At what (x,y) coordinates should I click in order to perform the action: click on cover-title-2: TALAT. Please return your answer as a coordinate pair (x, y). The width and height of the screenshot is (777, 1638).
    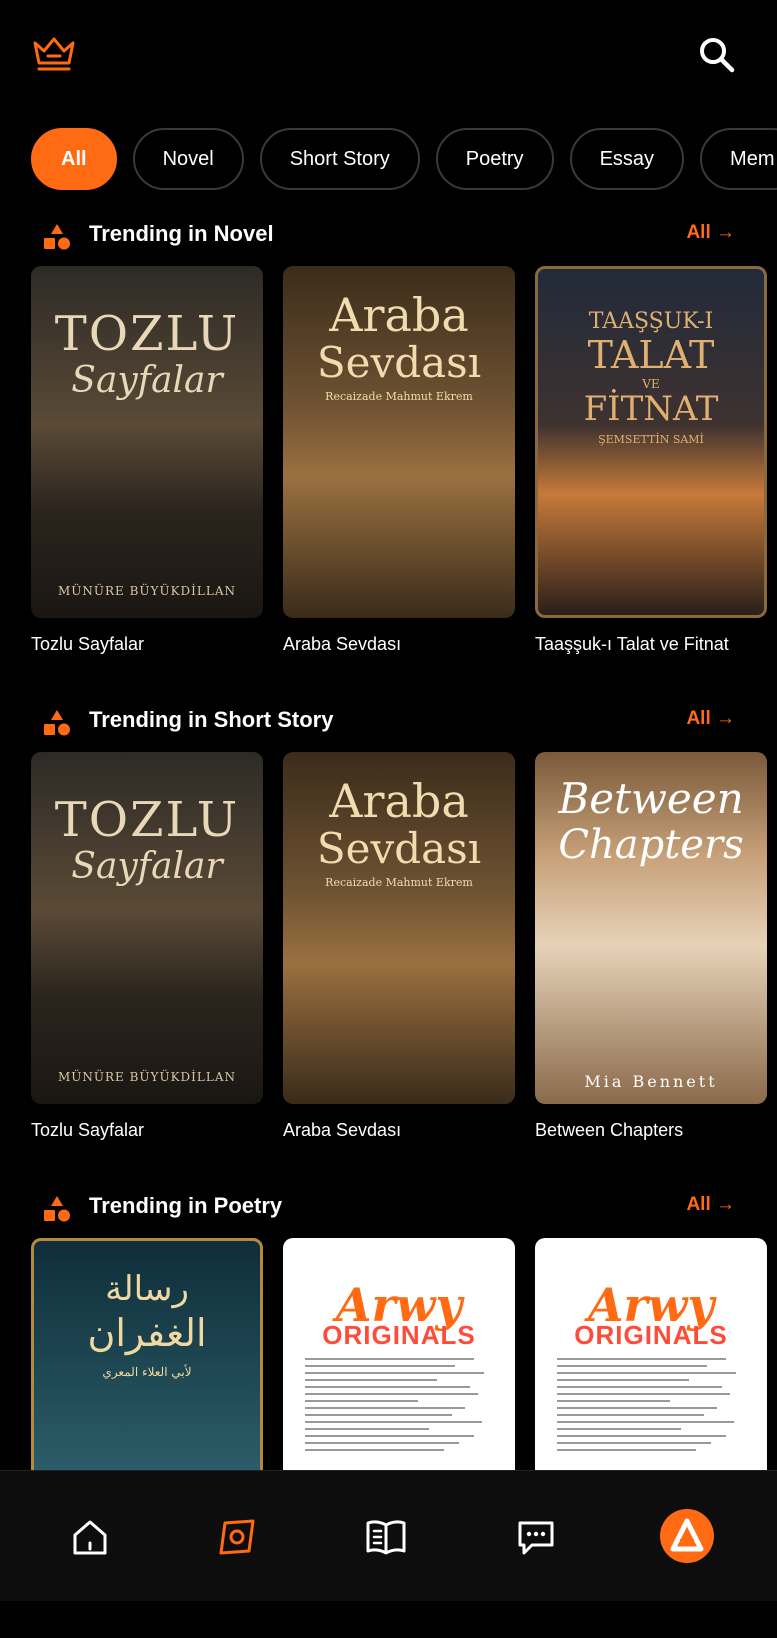
    Looking at the image, I should click on (651, 355).